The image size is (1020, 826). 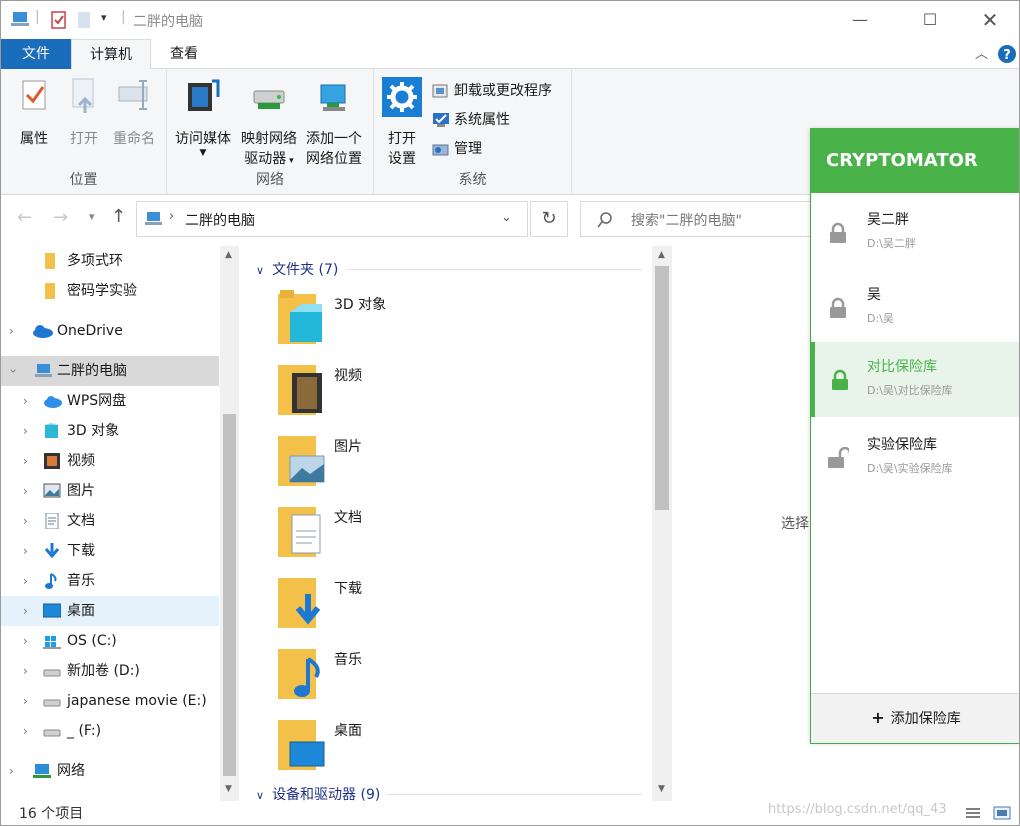 I want to click on search-input: 搜索"二胖的电脑", so click(x=686, y=220).